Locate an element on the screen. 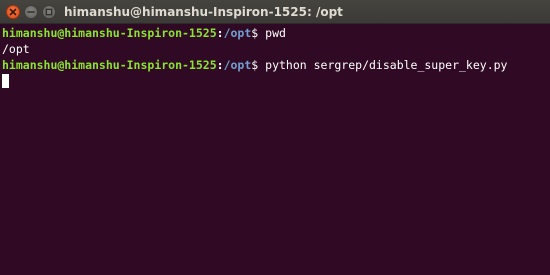 The width and height of the screenshot is (550, 275). text-cursor is located at coordinates (5, 81).